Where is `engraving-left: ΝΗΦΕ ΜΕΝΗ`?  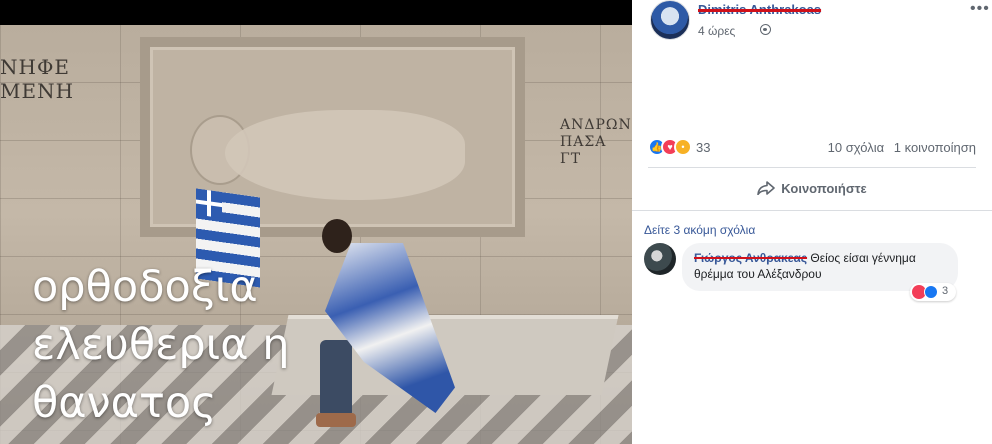 engraving-left: ΝΗΦΕ ΜΕΝΗ is located at coordinates (37, 79).